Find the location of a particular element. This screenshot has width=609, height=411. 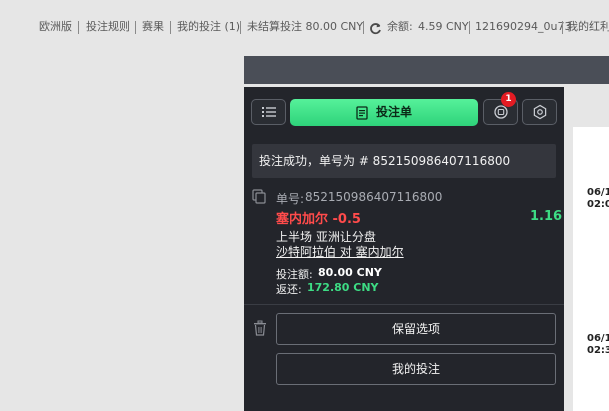

settings-button is located at coordinates (539, 112).